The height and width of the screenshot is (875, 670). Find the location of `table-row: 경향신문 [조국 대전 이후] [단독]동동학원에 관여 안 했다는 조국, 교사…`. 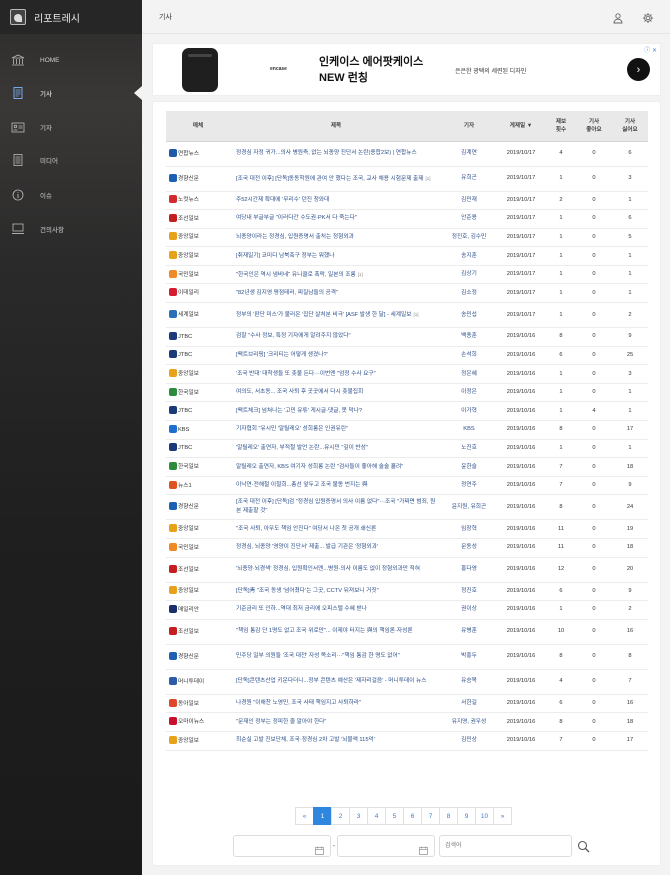

table-row: 경향신문 [조국 대전 이후] [단독]동동학원에 관여 안 했다는 조국, 교사… is located at coordinates (407, 179).